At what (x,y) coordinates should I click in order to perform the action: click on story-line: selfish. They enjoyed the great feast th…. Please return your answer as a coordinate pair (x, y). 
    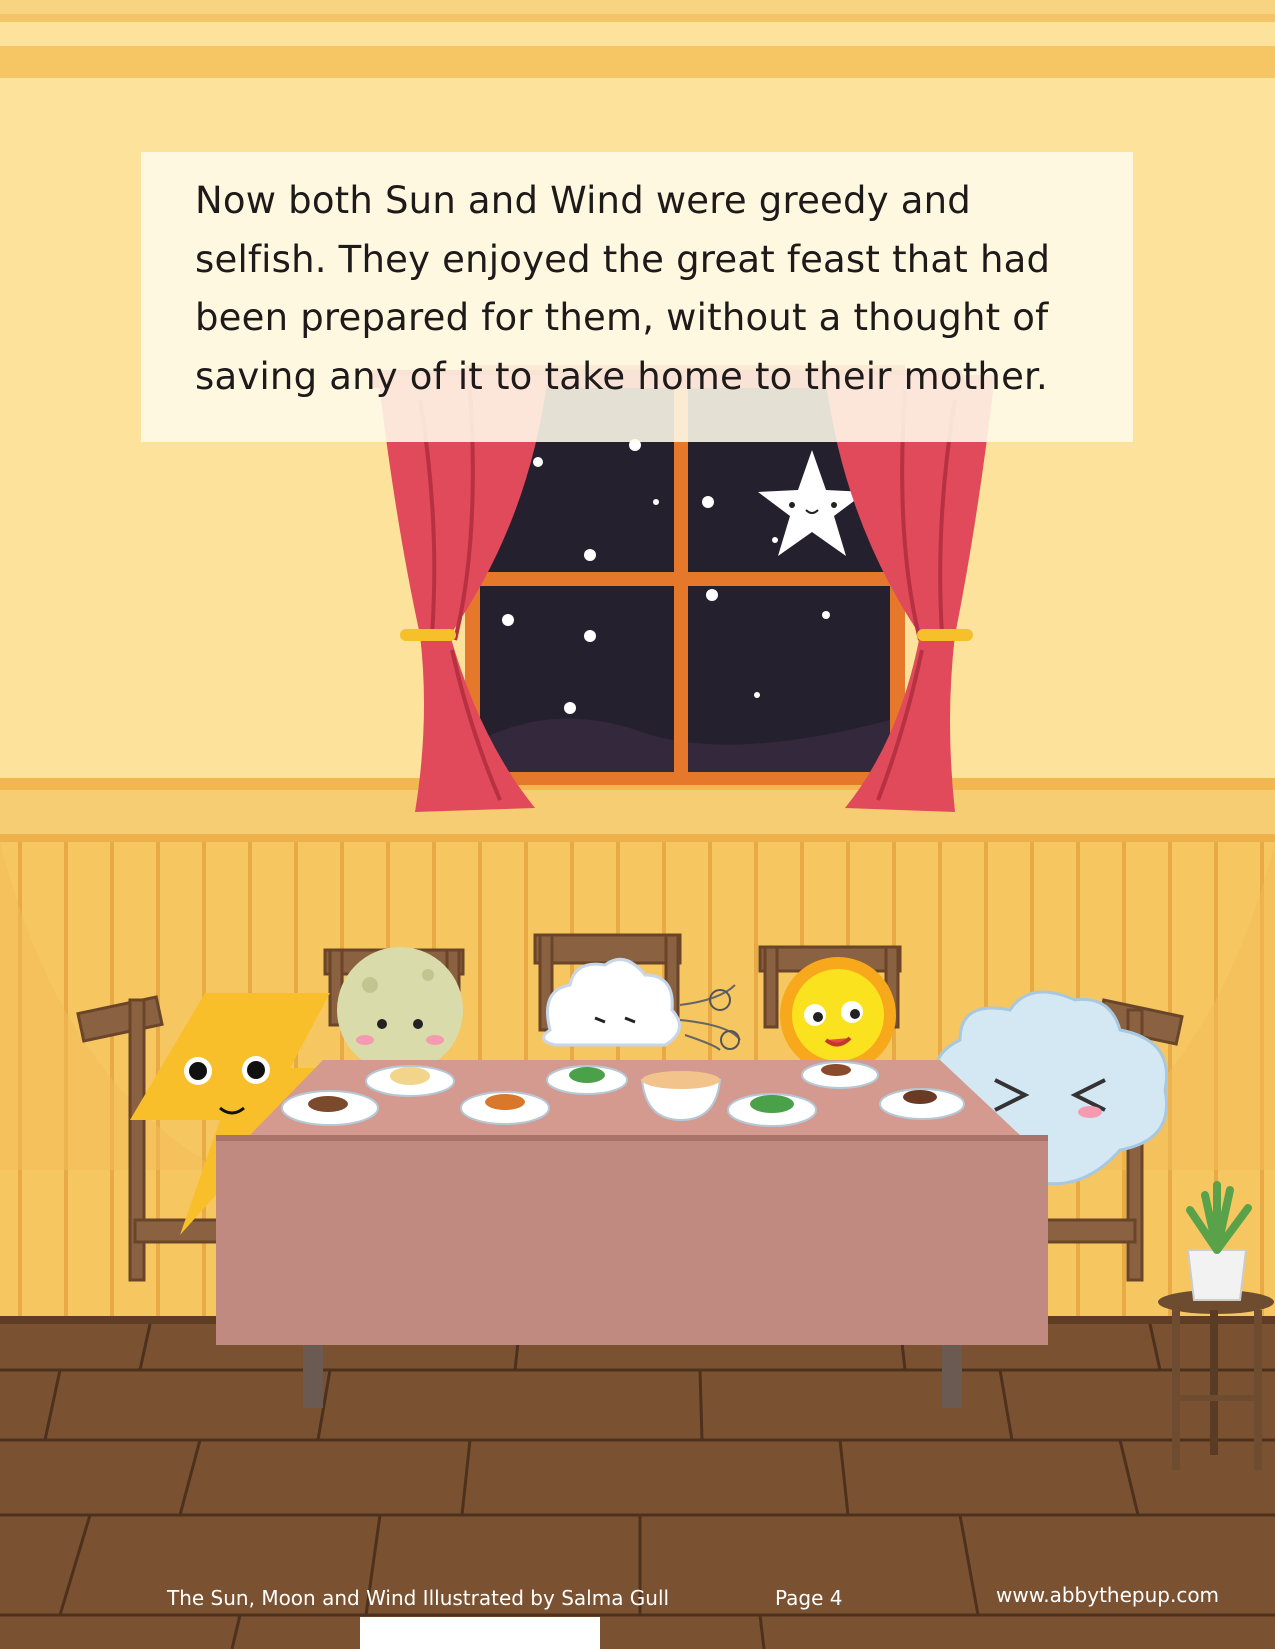
    Looking at the image, I should click on (623, 259).